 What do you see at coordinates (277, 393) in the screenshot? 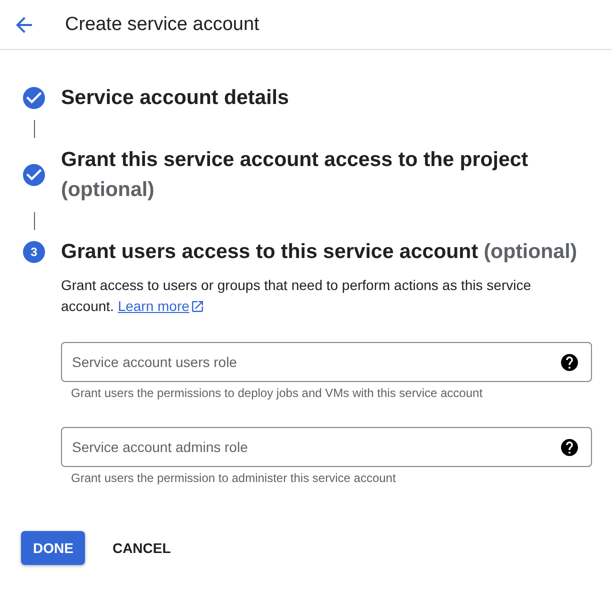
I see `field-hint: Grant users the permissions to deploy jobs and VMs with this service account` at bounding box center [277, 393].